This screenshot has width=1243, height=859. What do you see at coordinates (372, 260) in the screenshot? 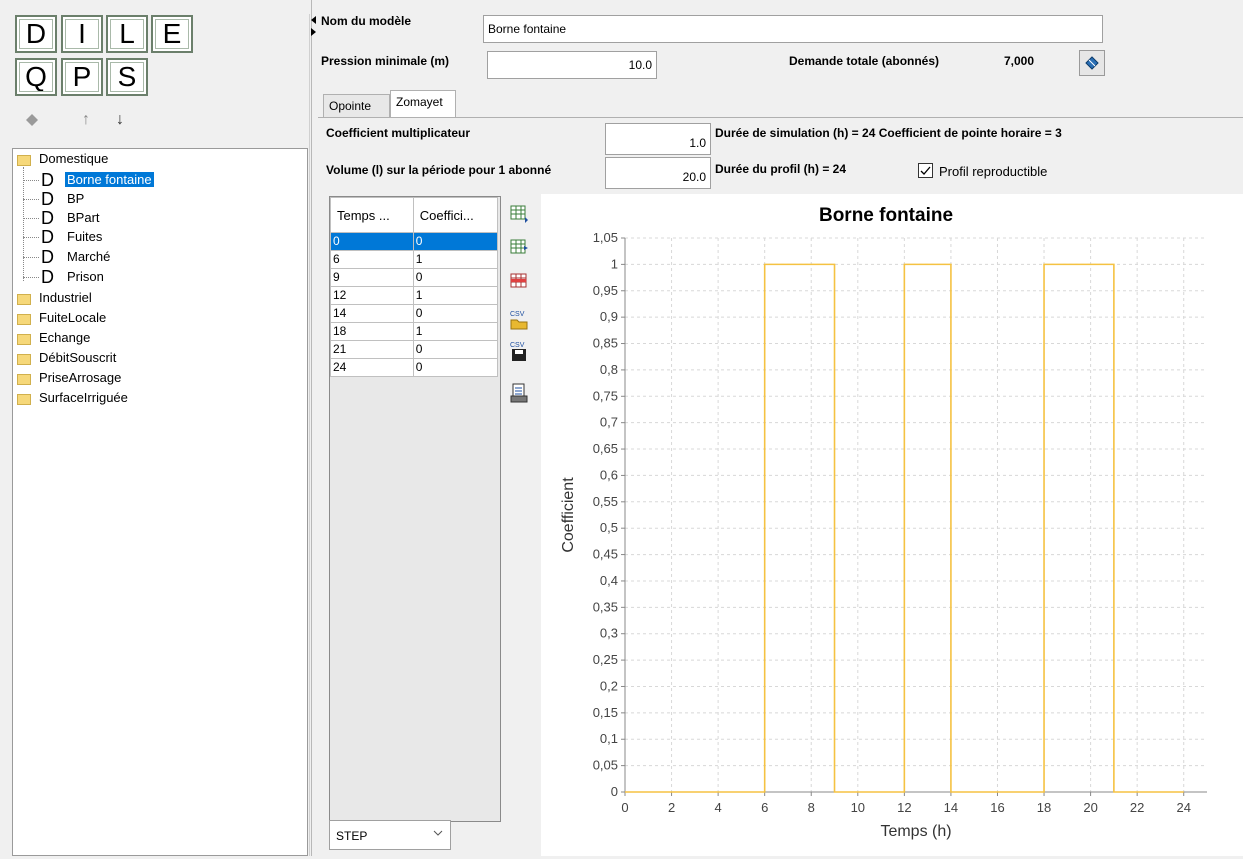
I see `cell-time: 6` at bounding box center [372, 260].